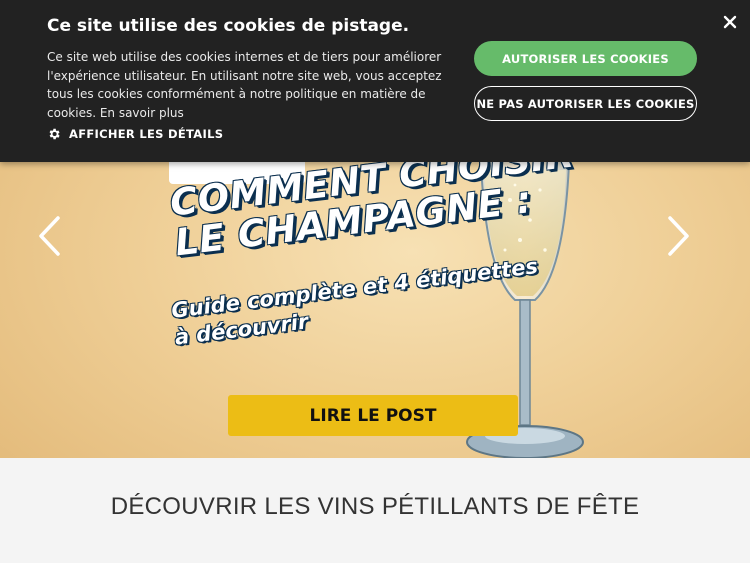 The width and height of the screenshot is (750, 563). I want to click on chevron-left-icon, so click(50, 236).